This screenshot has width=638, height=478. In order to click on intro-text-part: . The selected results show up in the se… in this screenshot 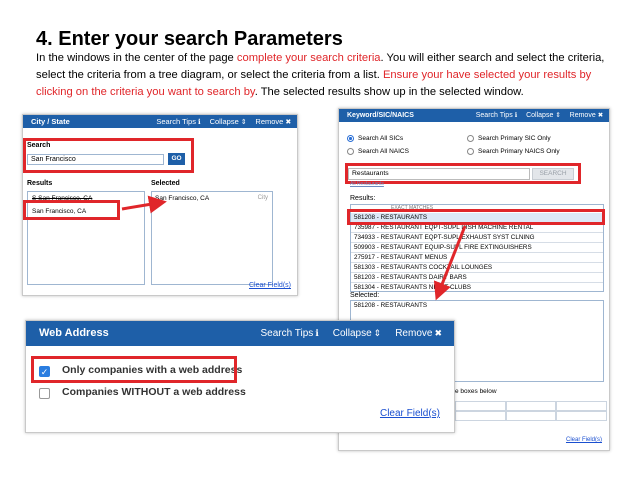, I will do `click(389, 92)`.